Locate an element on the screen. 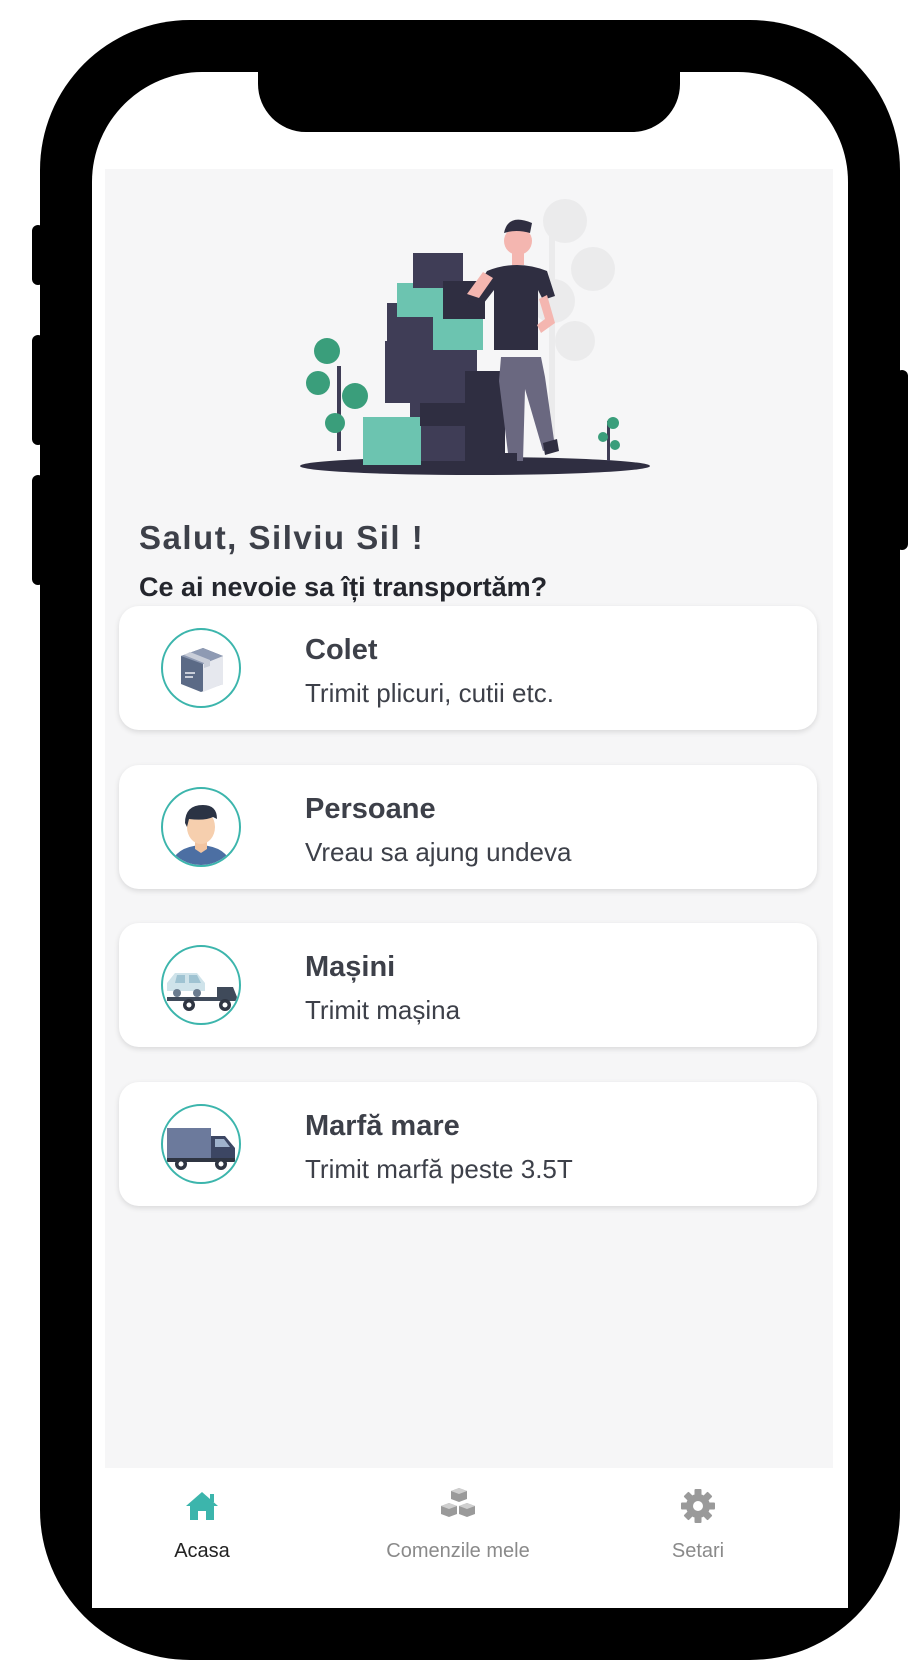 This screenshot has height=1674, width=924. service-title: Mașini is located at coordinates (350, 967).